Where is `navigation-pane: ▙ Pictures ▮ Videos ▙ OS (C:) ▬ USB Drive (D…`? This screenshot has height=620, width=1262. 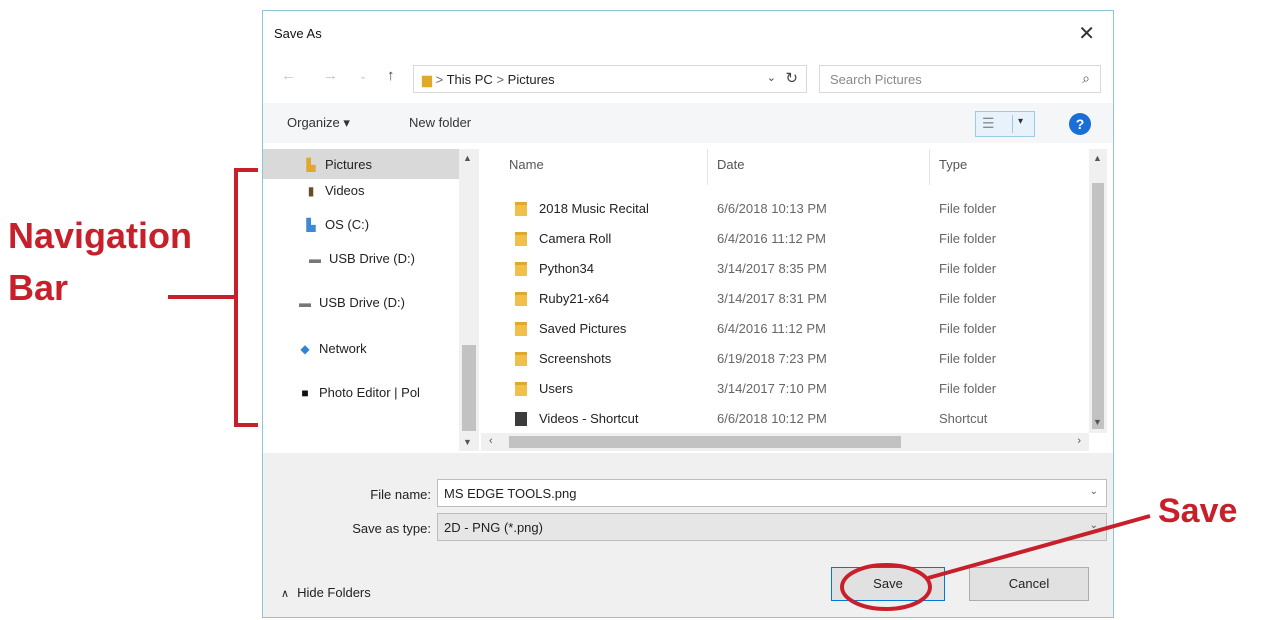 navigation-pane: ▙ Pictures ▮ Videos ▙ OS (C:) ▬ USB Drive (D… is located at coordinates (372, 300).